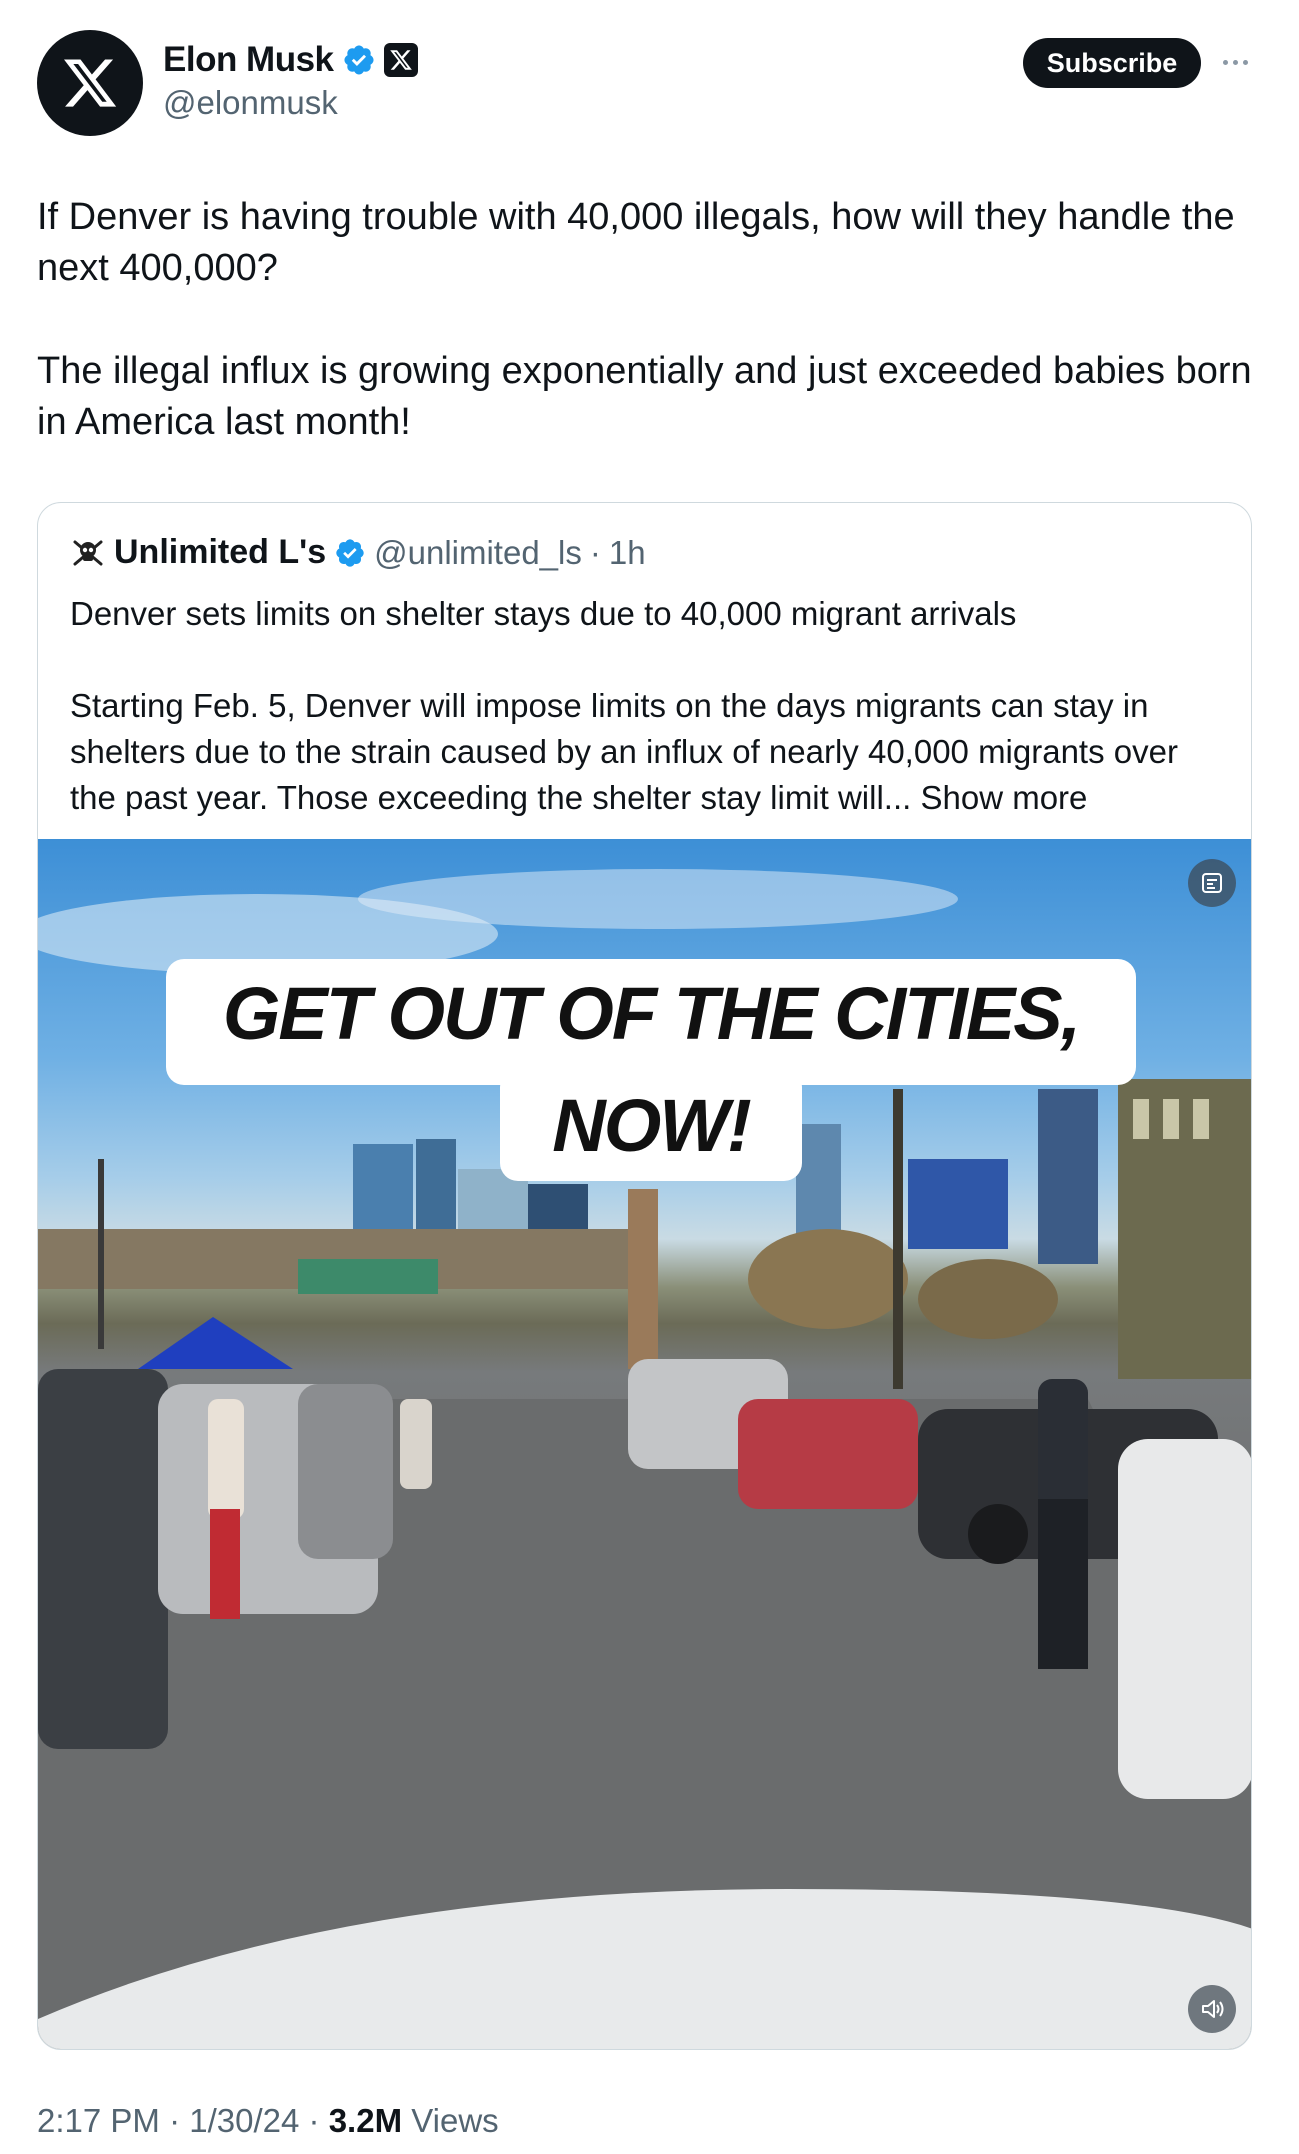 The image size is (1299, 2154). What do you see at coordinates (1212, 2009) in the screenshot?
I see `volume-icon` at bounding box center [1212, 2009].